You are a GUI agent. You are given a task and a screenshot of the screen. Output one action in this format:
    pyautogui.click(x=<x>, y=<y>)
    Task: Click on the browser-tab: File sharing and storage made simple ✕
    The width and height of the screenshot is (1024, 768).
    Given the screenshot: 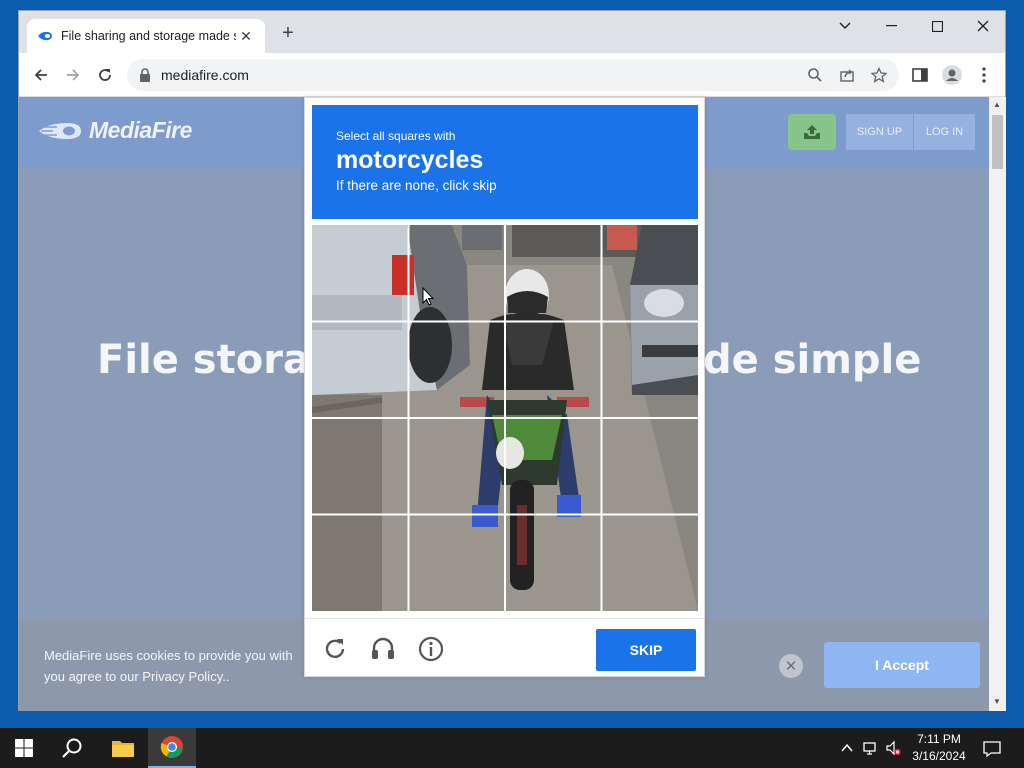 What is the action you would take?
    pyautogui.click(x=146, y=36)
    